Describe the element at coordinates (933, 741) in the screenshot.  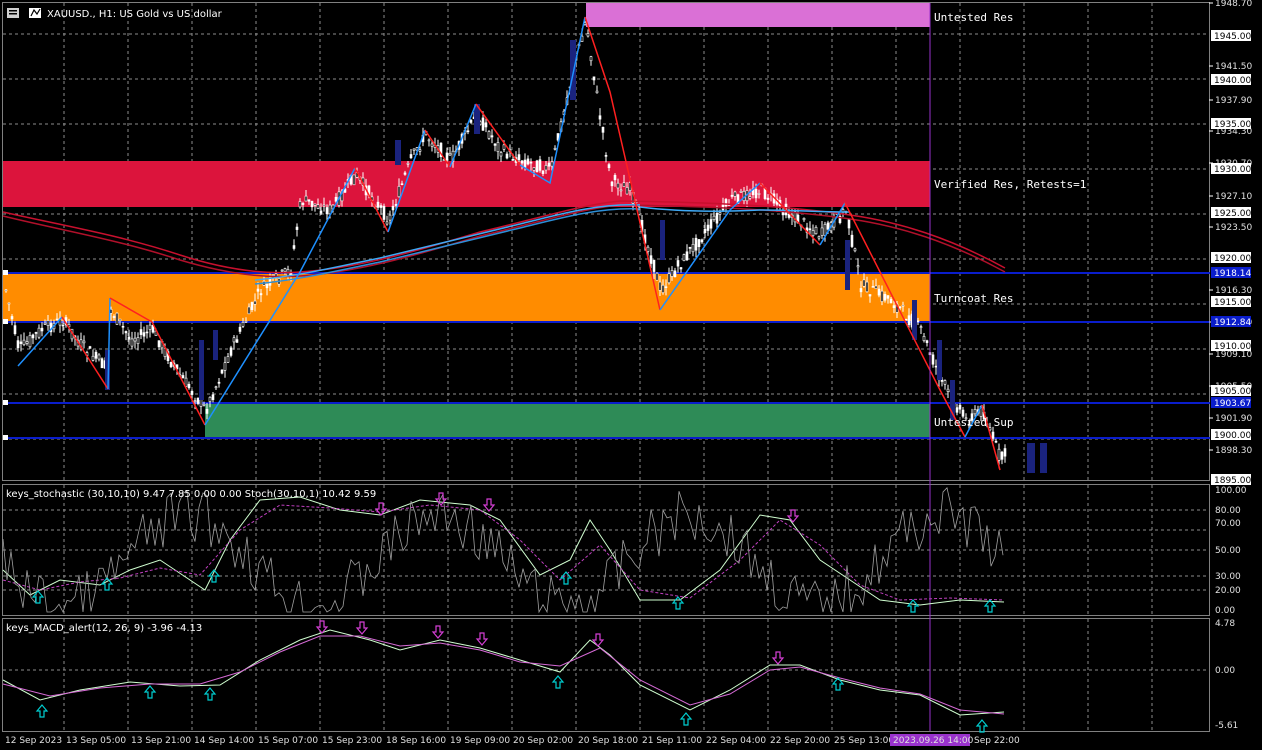
I see `cursor-time-label: 2023.09.26 14:00` at that location.